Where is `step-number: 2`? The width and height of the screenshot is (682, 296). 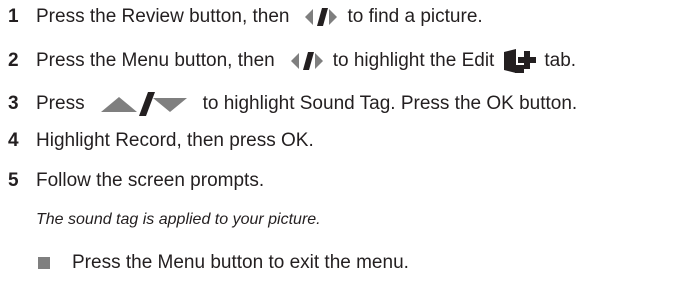
step-number: 2 is located at coordinates (13, 60).